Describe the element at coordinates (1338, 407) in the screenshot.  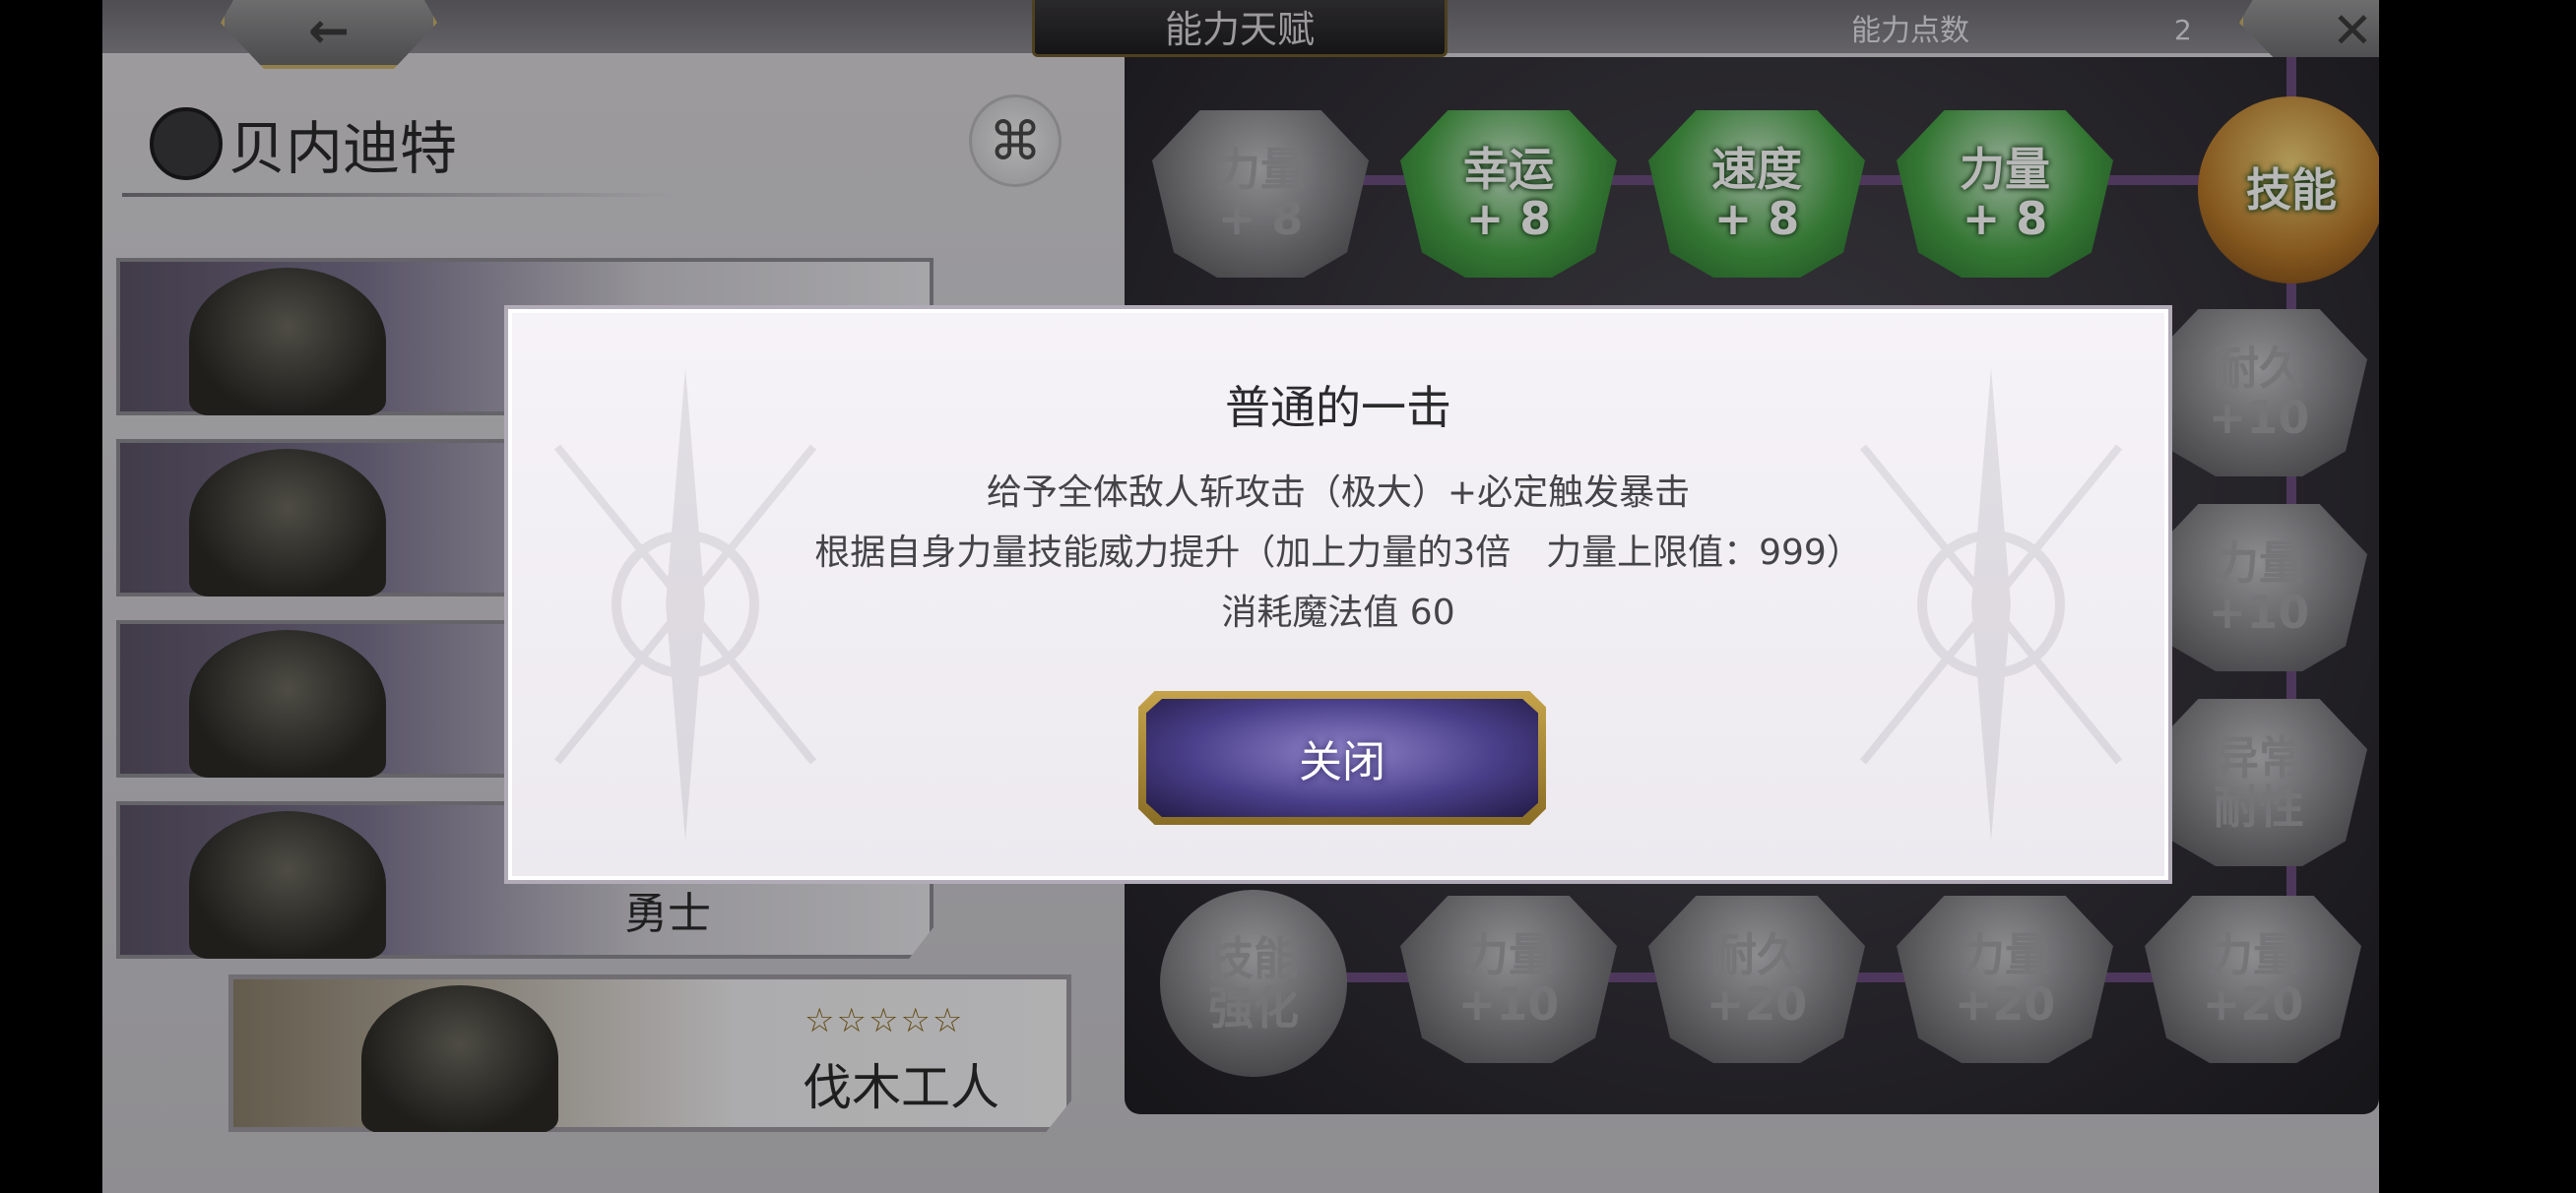
I see `dialog-title: 普通的一击` at that location.